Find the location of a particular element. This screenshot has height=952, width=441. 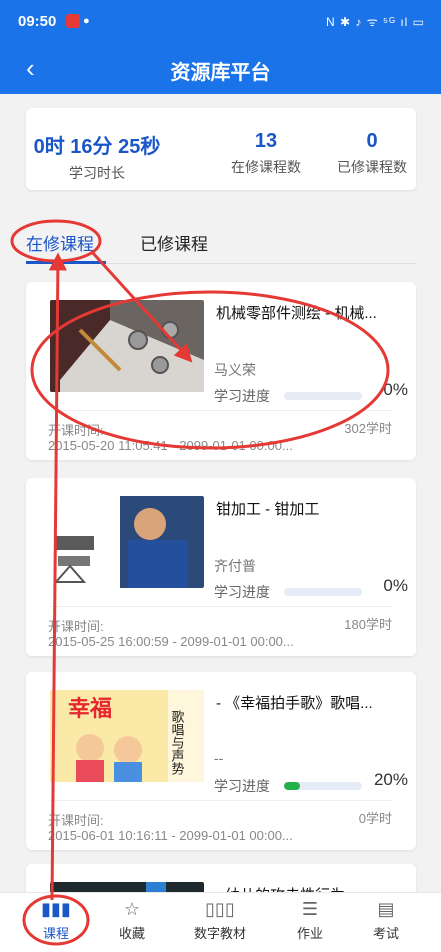

nav-exams: ▤ 考试 is located at coordinates (386, 920).